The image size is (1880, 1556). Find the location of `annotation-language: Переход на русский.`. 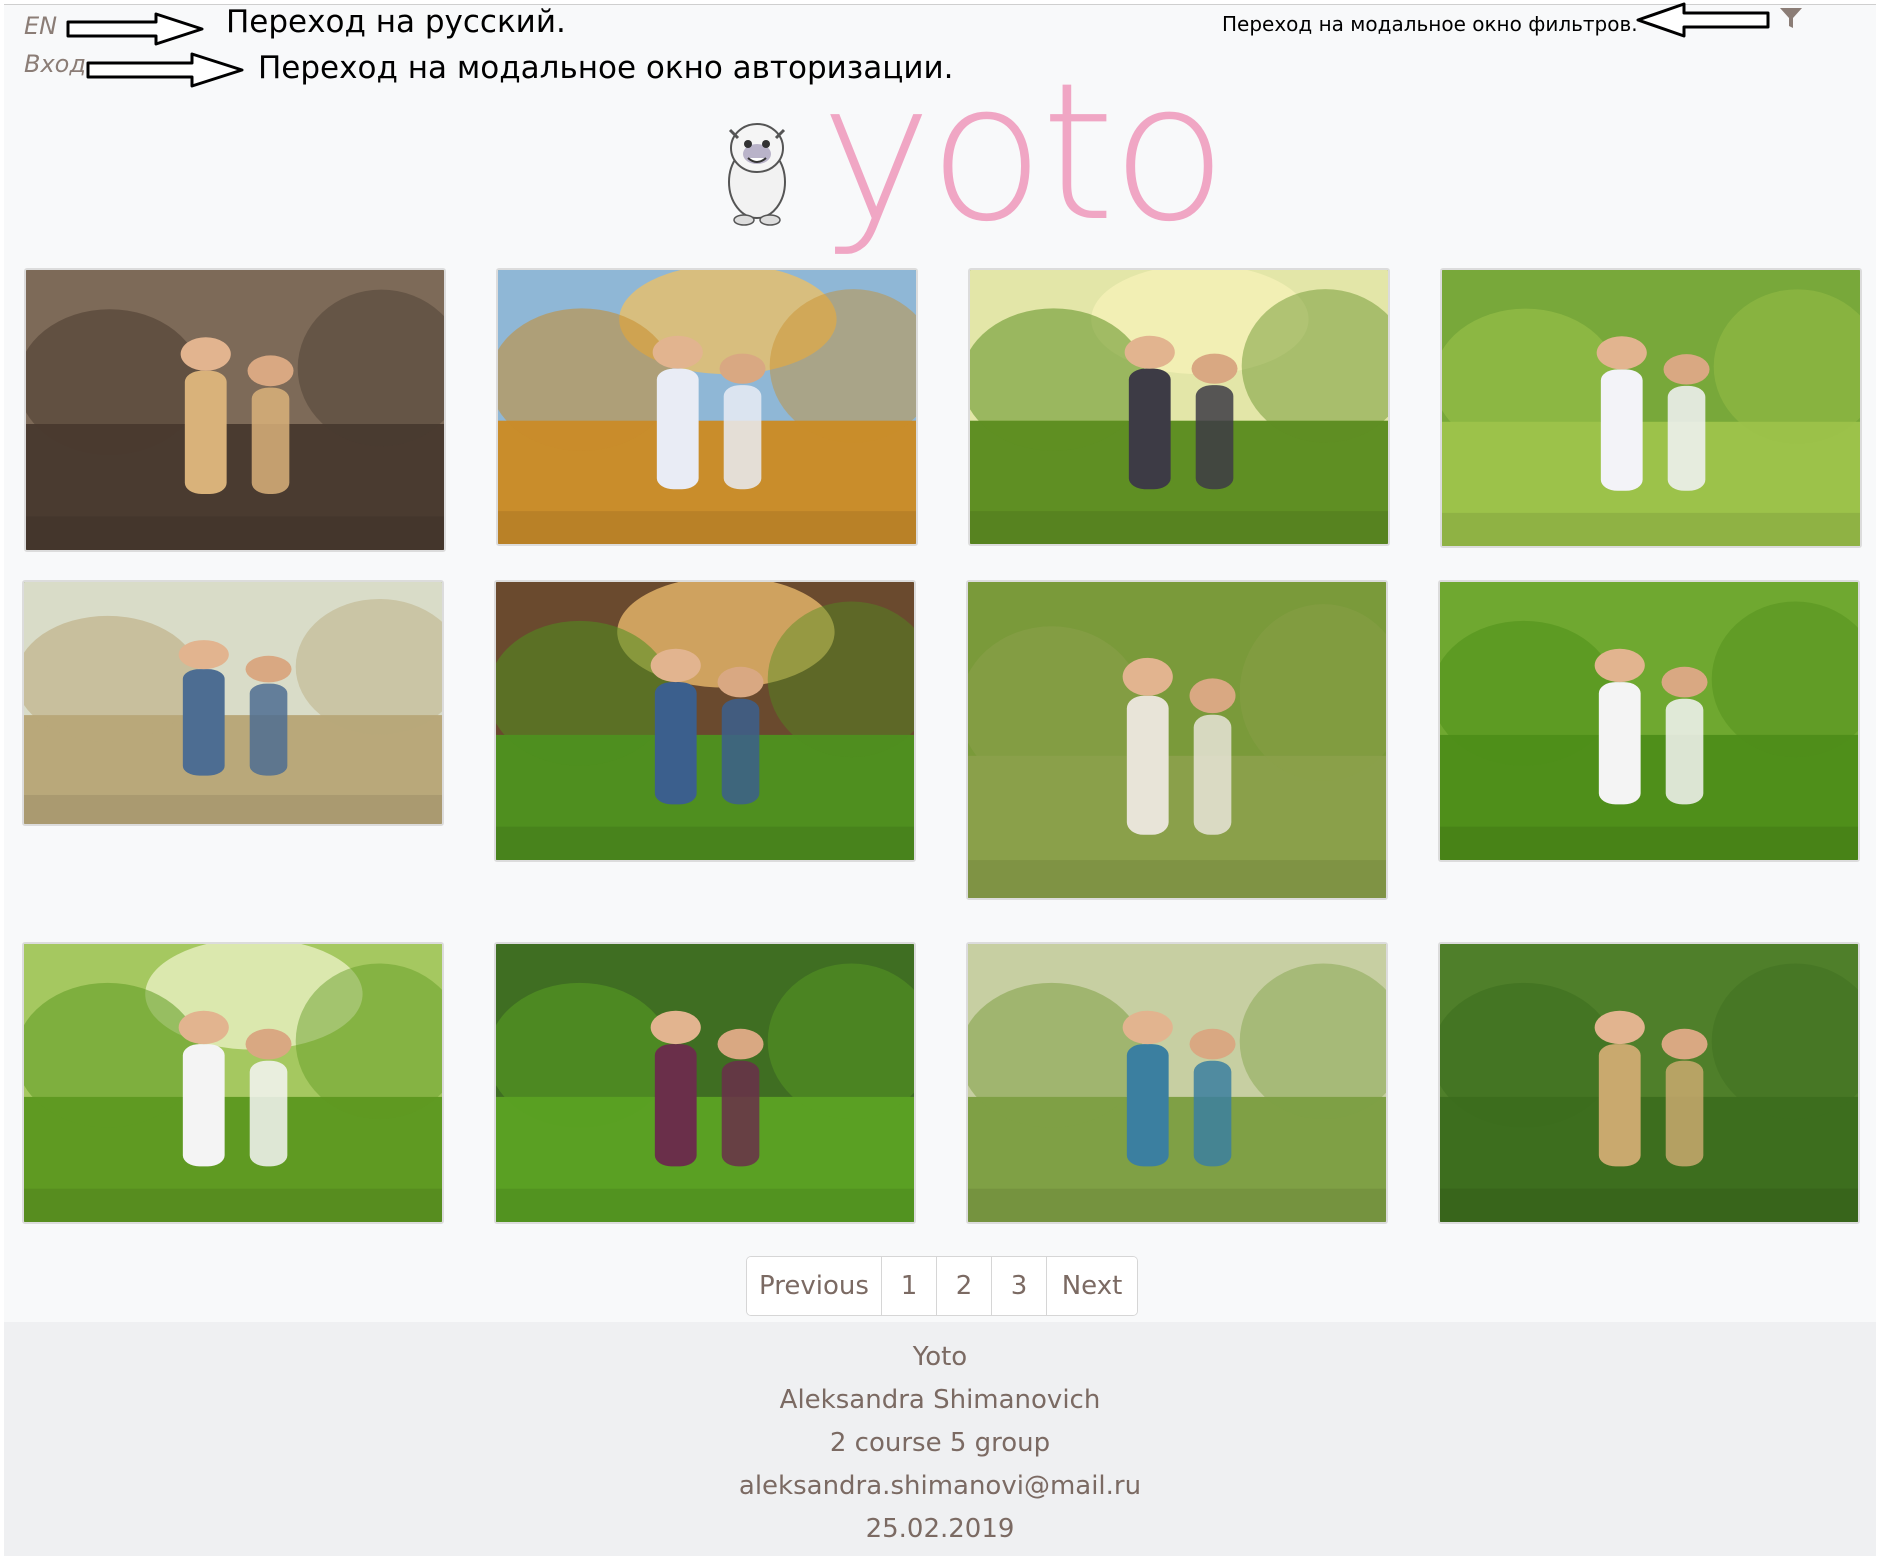

annotation-language: Переход на русский. is located at coordinates (396, 22).